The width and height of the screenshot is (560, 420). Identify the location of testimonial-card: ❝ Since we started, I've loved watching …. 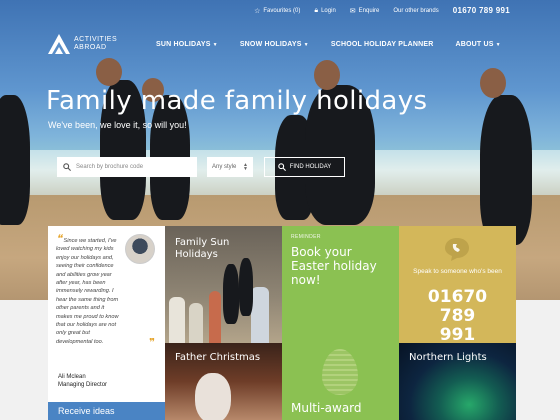
(106, 314).